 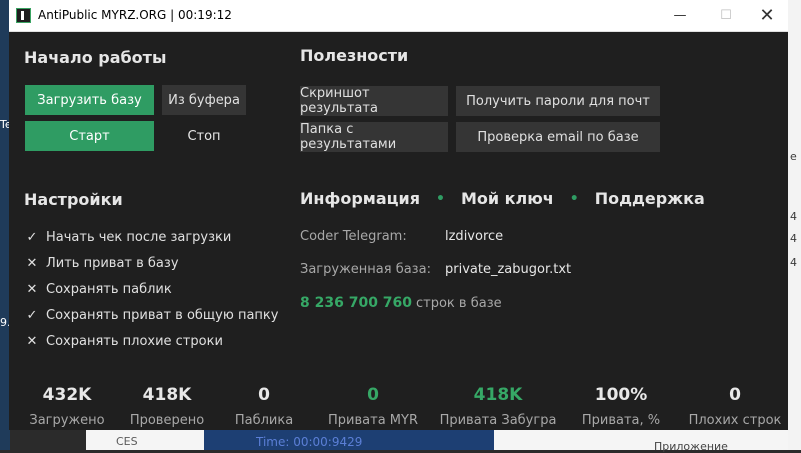 I want to click on setting-label: Сохранять паблик, so click(x=109, y=289).